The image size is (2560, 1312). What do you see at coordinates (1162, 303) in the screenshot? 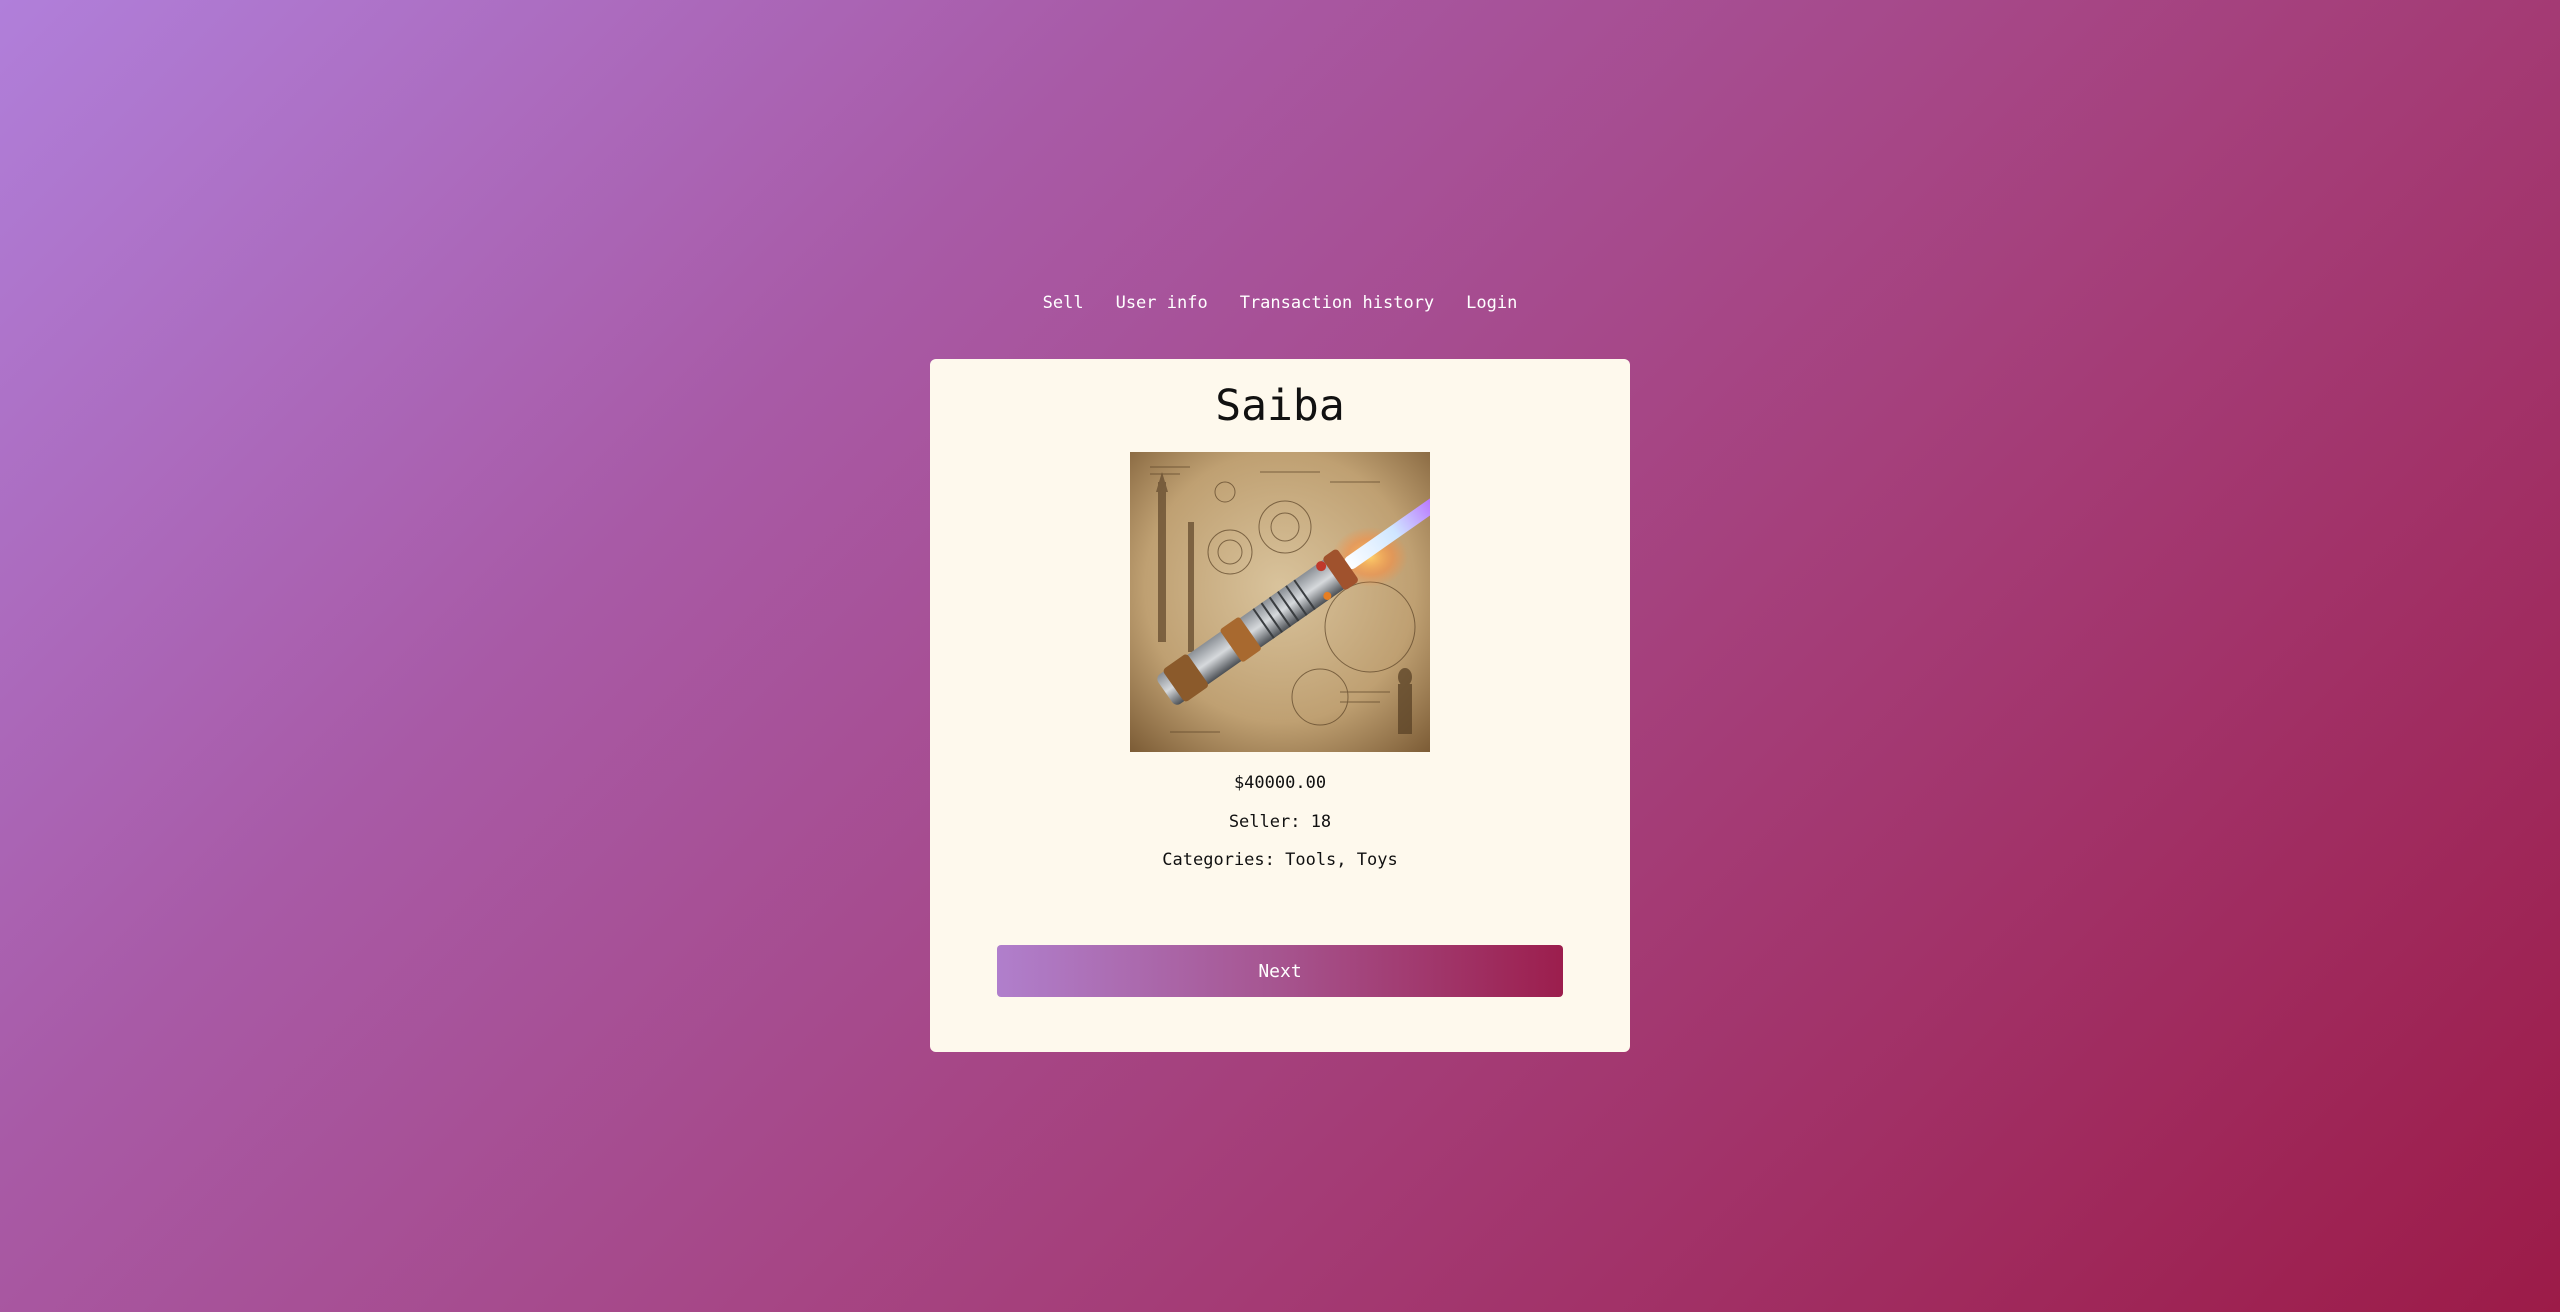
I see `nav-user-info-link: User info` at bounding box center [1162, 303].